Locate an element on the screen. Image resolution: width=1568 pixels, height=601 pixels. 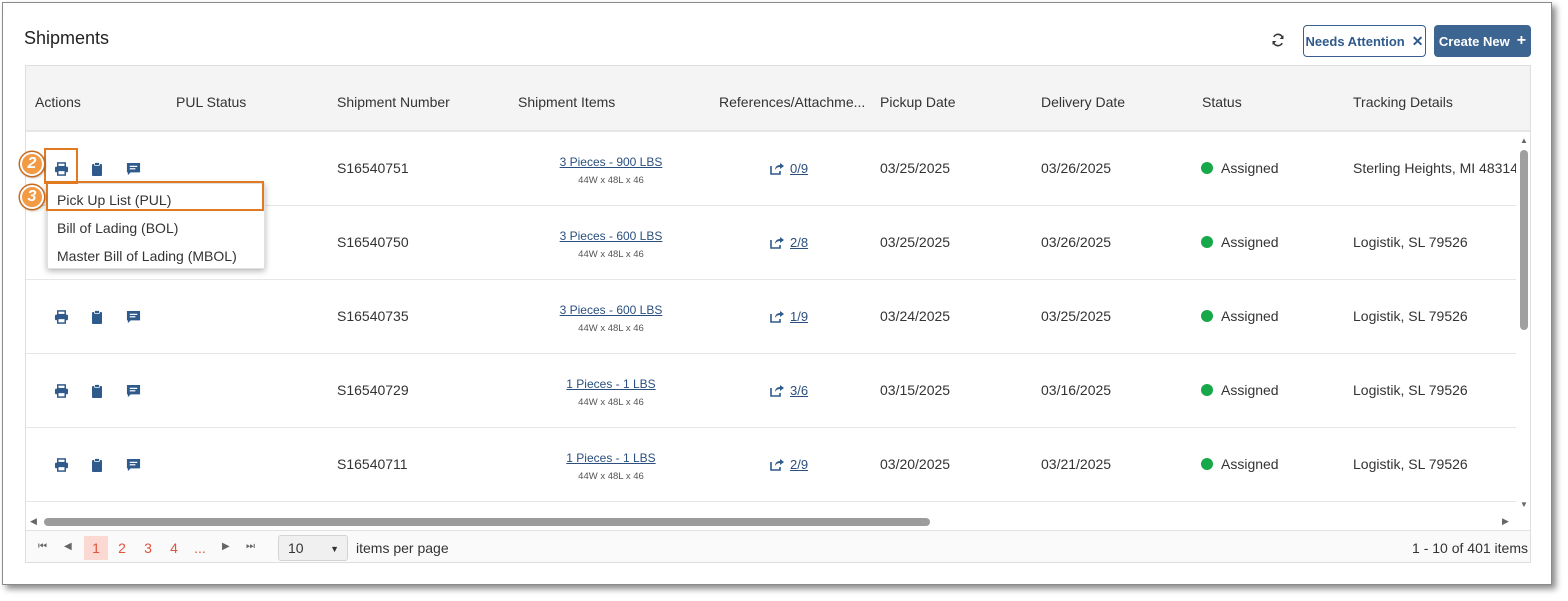
references-link: 1/9 is located at coordinates (789, 316).